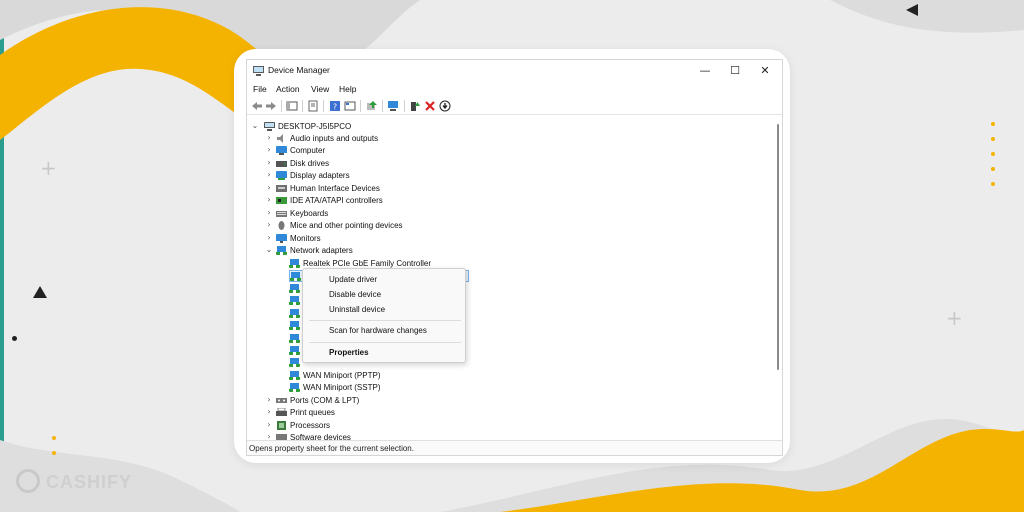 The image size is (1024, 512). I want to click on context-update-driver: Update driver, so click(394, 280).